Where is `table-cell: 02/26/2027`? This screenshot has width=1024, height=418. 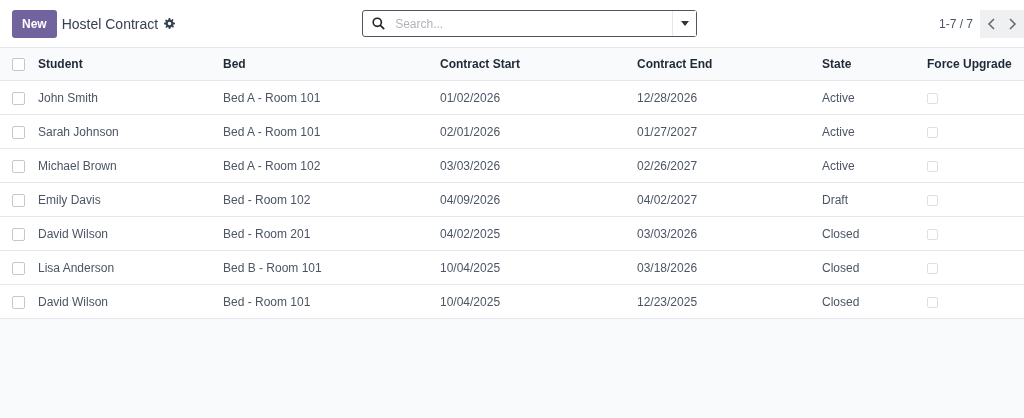 table-cell: 02/26/2027 is located at coordinates (667, 165).